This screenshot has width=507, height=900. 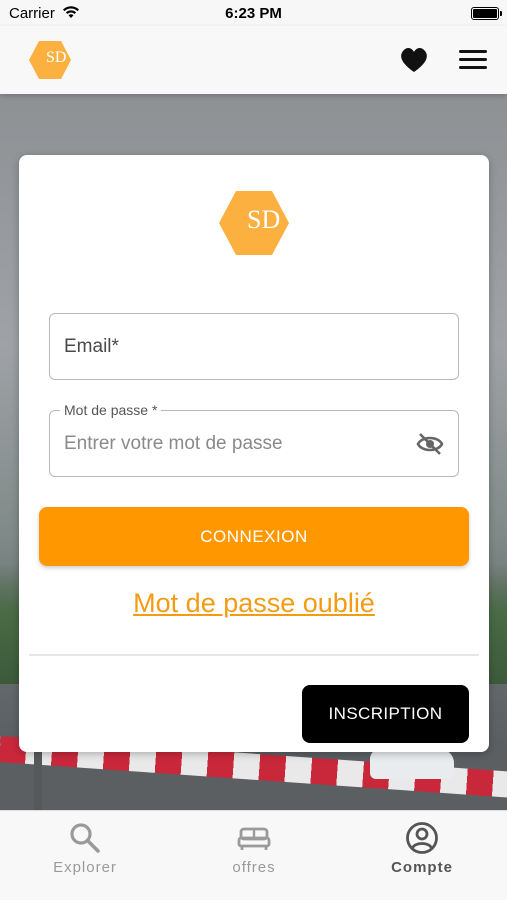 I want to click on sd-logo: SD, so click(x=50, y=60).